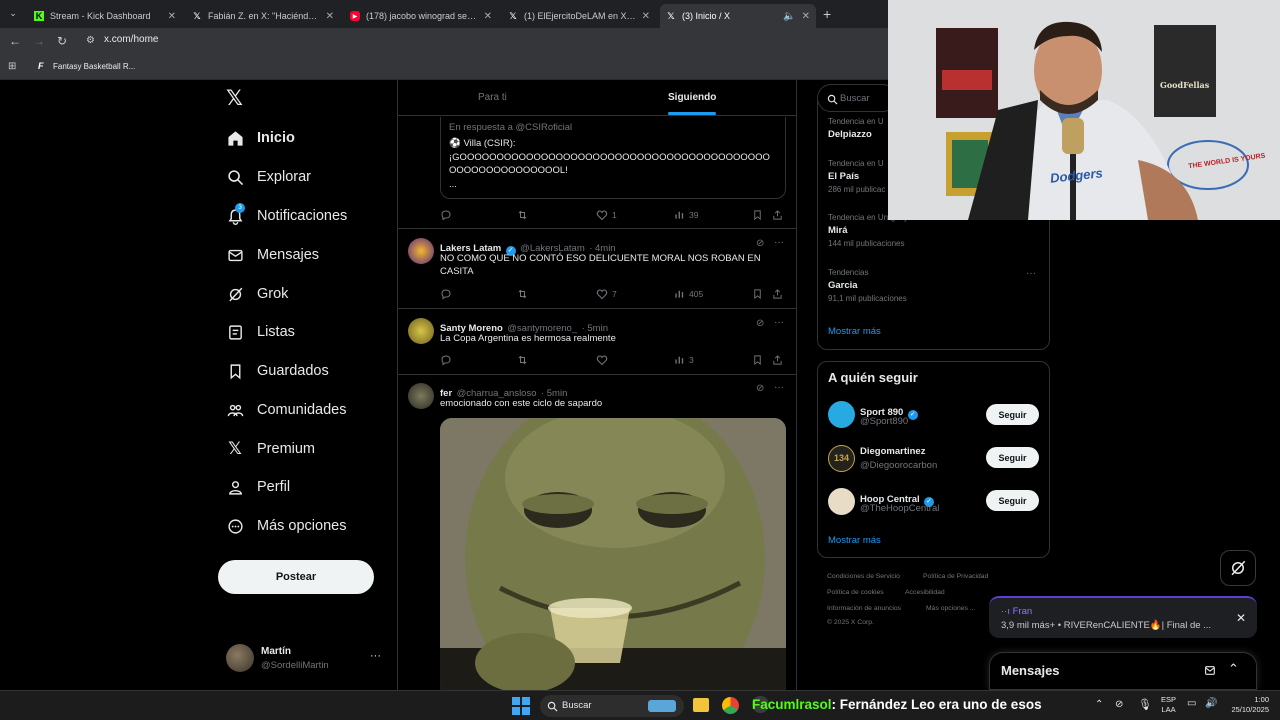 This screenshot has width=1280, height=720. What do you see at coordinates (1233, 669) in the screenshot?
I see `collapse-icon: ⌃` at bounding box center [1233, 669].